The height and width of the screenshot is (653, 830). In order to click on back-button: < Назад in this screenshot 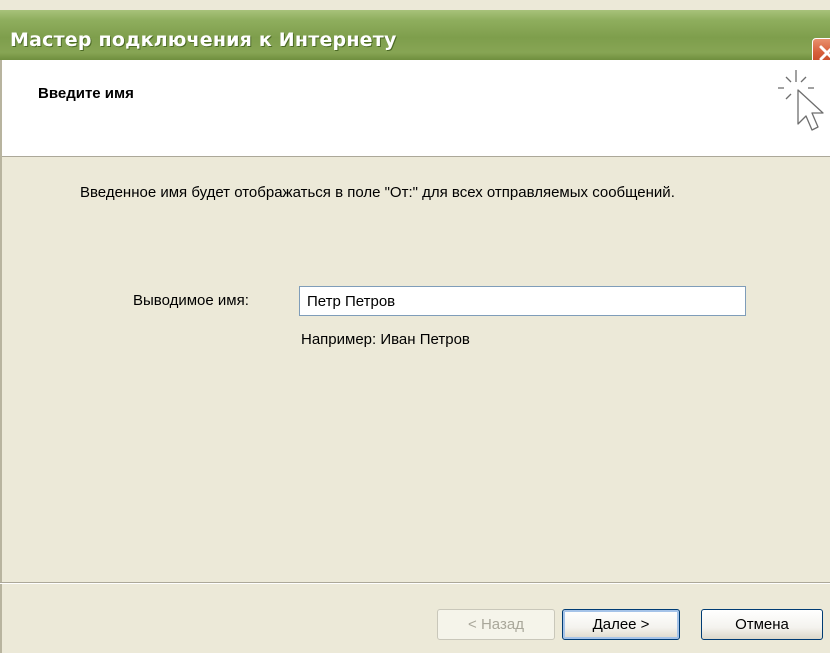, I will do `click(496, 624)`.